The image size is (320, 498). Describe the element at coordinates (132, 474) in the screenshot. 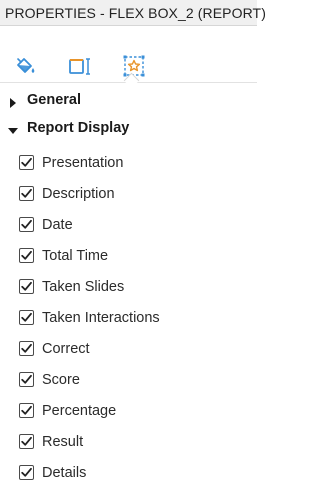

I see `checkbox-item-details: Details` at that location.